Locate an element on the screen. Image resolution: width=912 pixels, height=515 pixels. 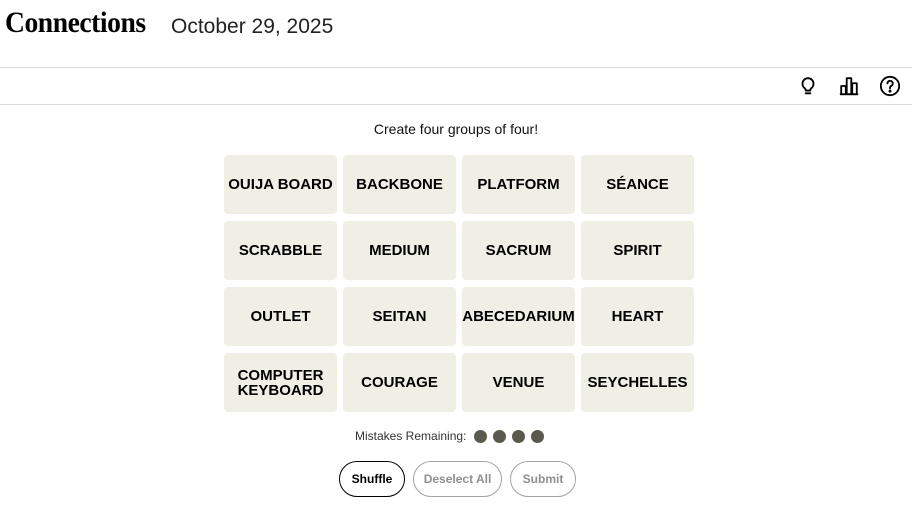
header: Connections October 29, 2025 is located at coordinates (456, 34).